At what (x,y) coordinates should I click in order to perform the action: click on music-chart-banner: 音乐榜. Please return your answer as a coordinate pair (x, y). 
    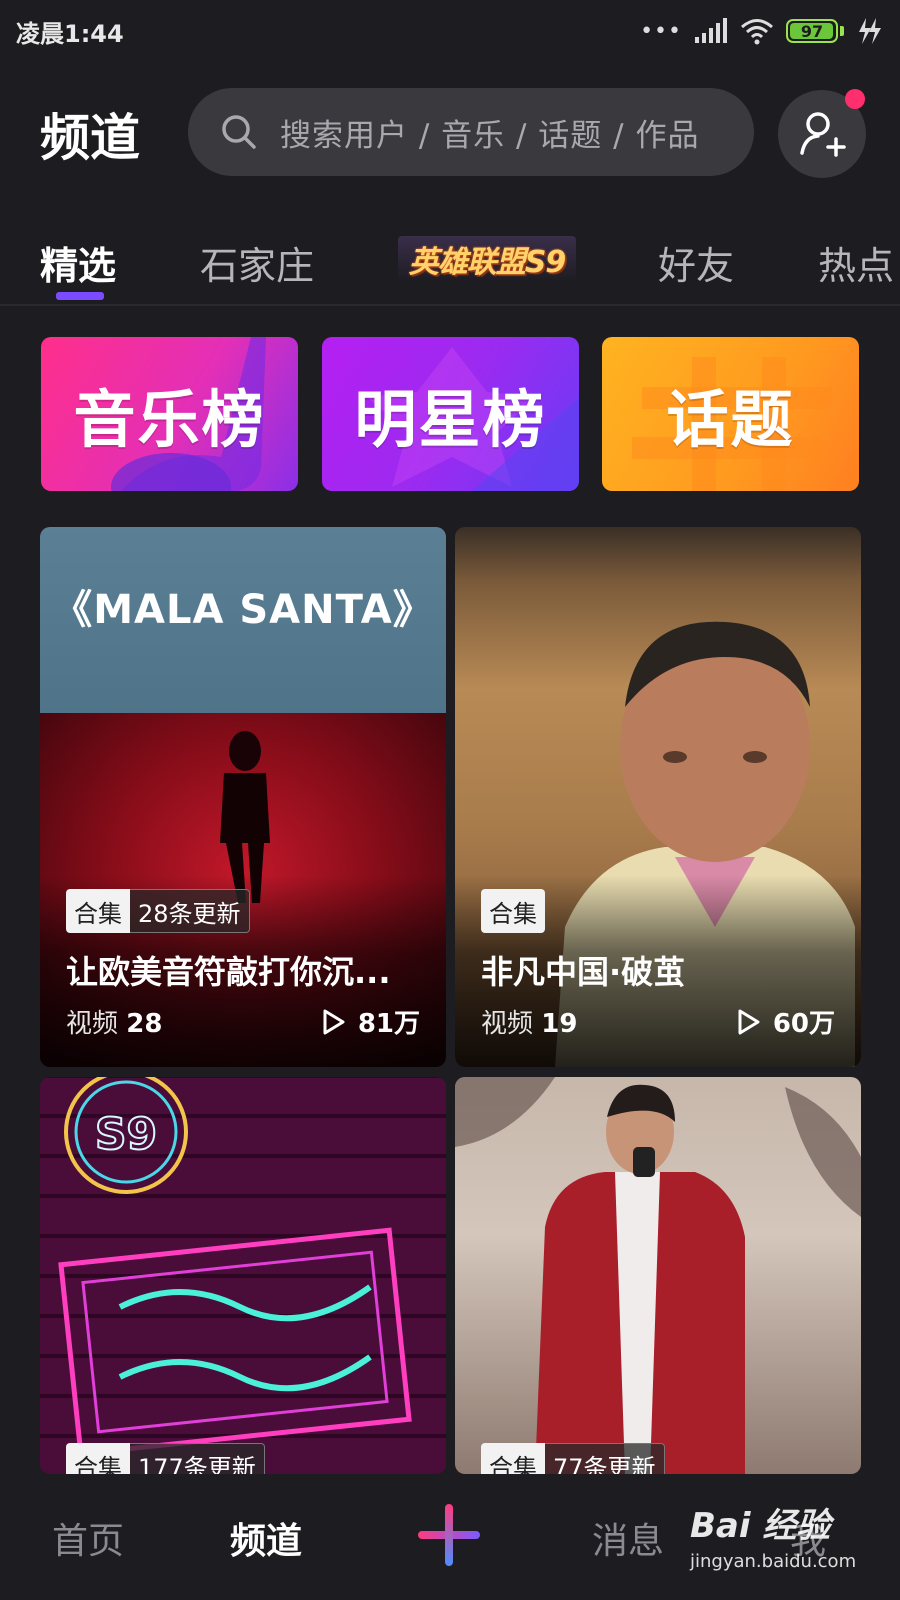
    Looking at the image, I should click on (169, 414).